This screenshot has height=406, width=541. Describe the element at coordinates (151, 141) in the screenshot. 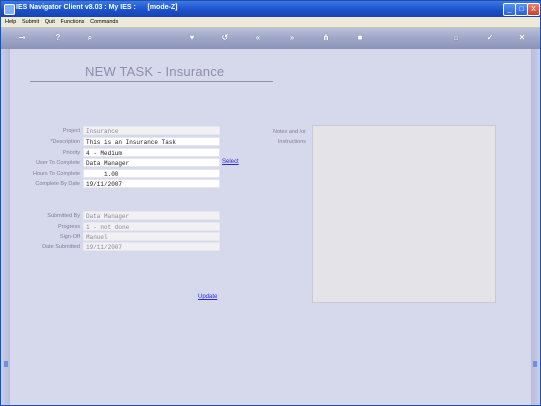

I see `description-field: This is an Insurance Task` at that location.